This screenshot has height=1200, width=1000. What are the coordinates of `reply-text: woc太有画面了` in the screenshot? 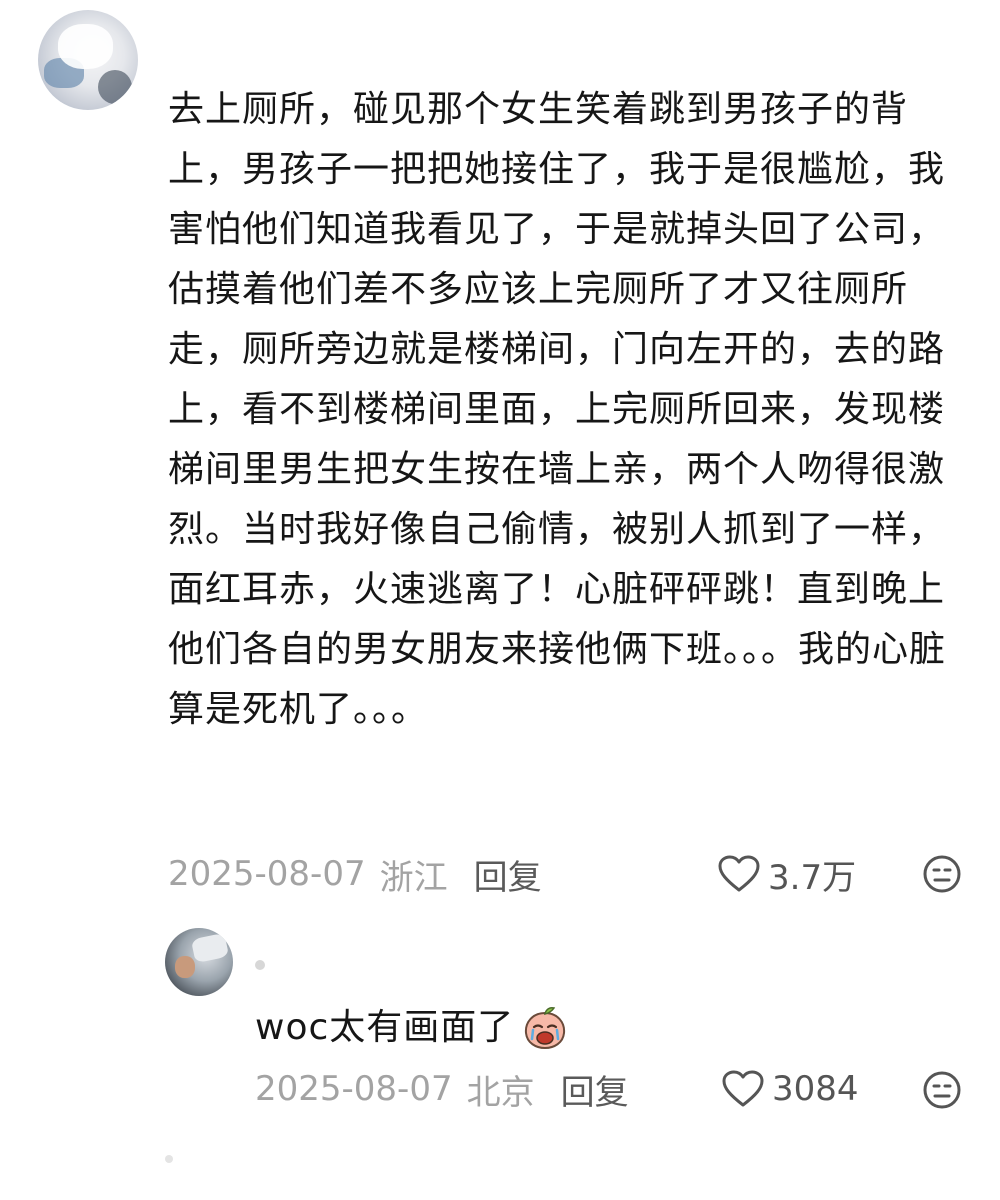 It's located at (385, 1027).